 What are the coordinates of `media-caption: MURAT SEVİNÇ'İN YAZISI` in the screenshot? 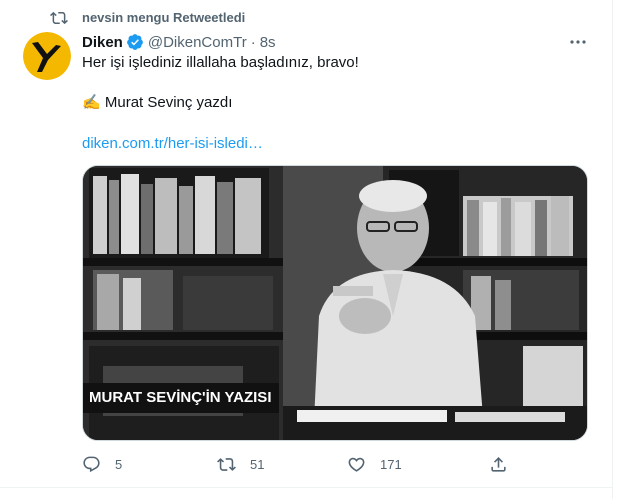 It's located at (181, 398).